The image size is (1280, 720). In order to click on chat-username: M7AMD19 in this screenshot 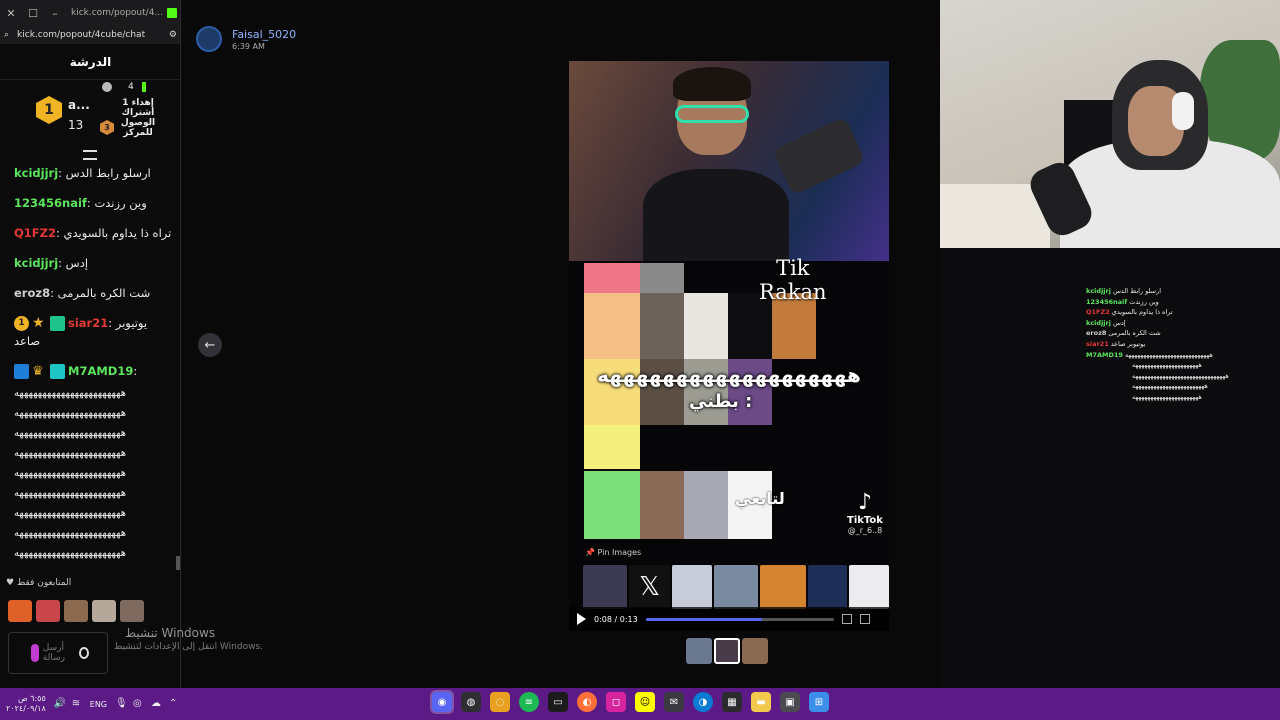, I will do `click(100, 371)`.